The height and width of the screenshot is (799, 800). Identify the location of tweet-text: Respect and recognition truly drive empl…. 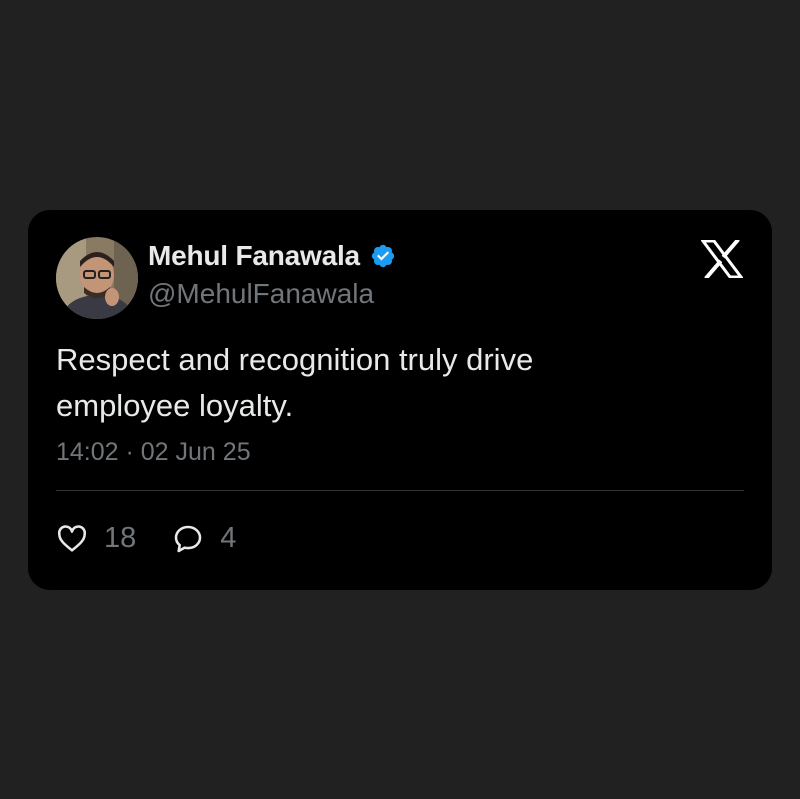
(386, 383).